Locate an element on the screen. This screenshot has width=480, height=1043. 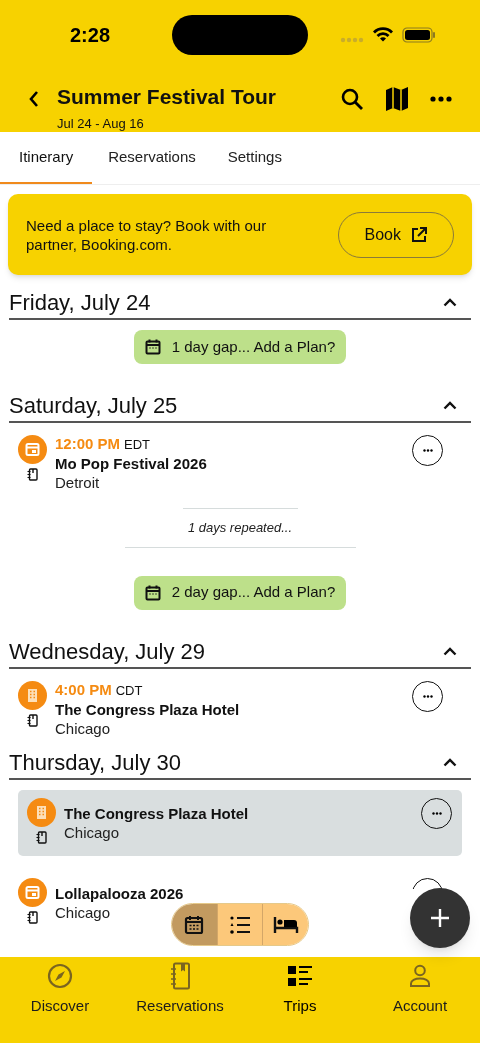
external-link-icon is located at coordinates (419, 234).